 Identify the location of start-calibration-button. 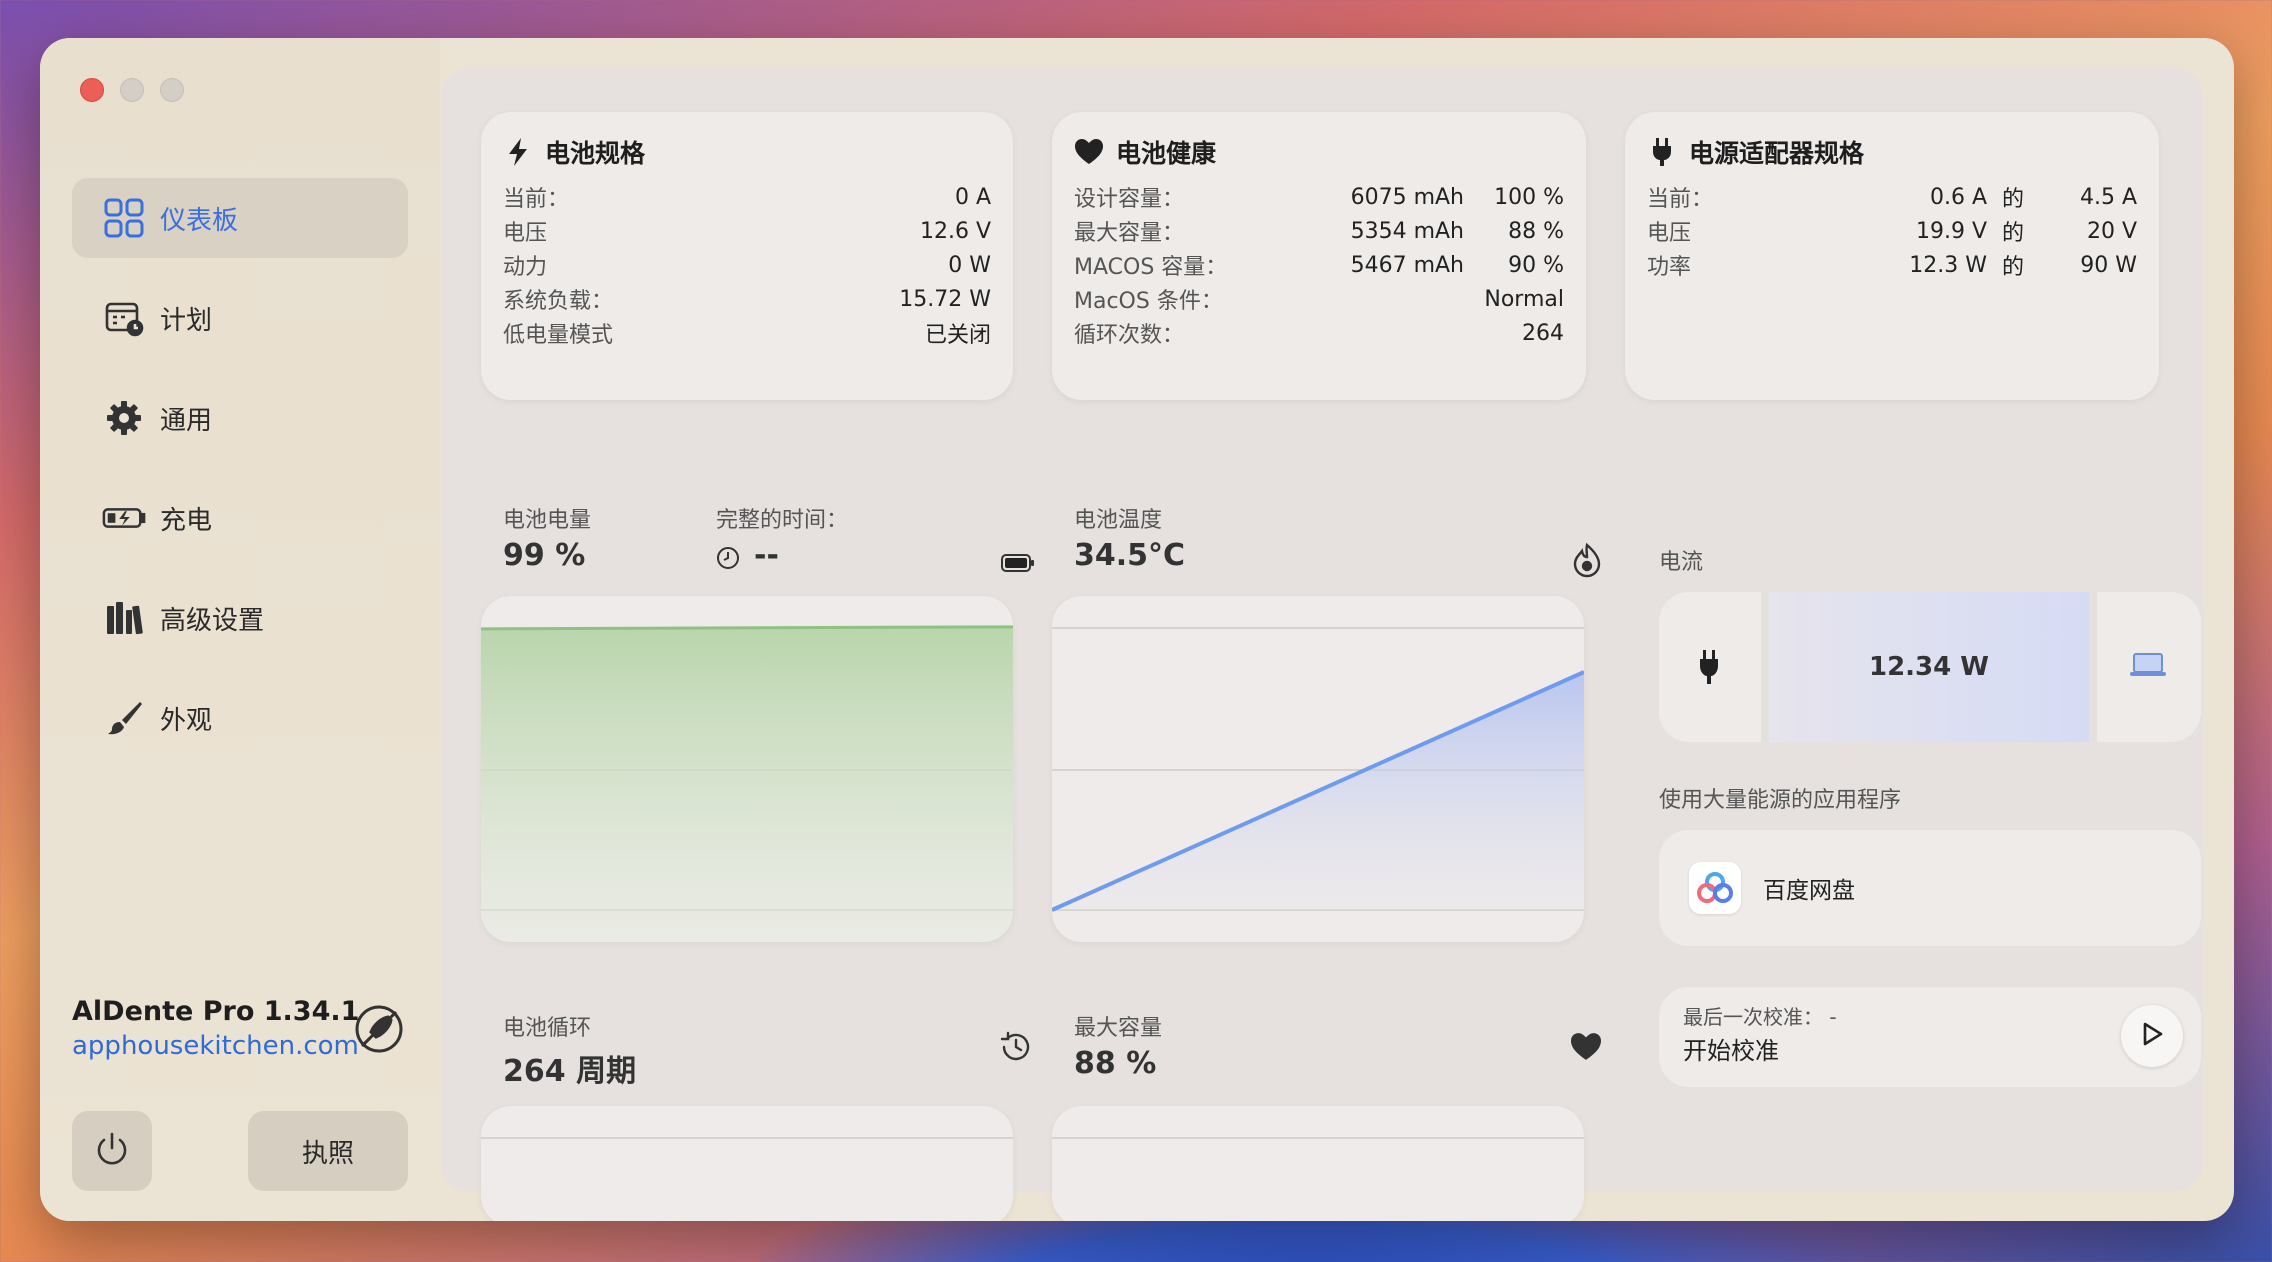
(2152, 1036).